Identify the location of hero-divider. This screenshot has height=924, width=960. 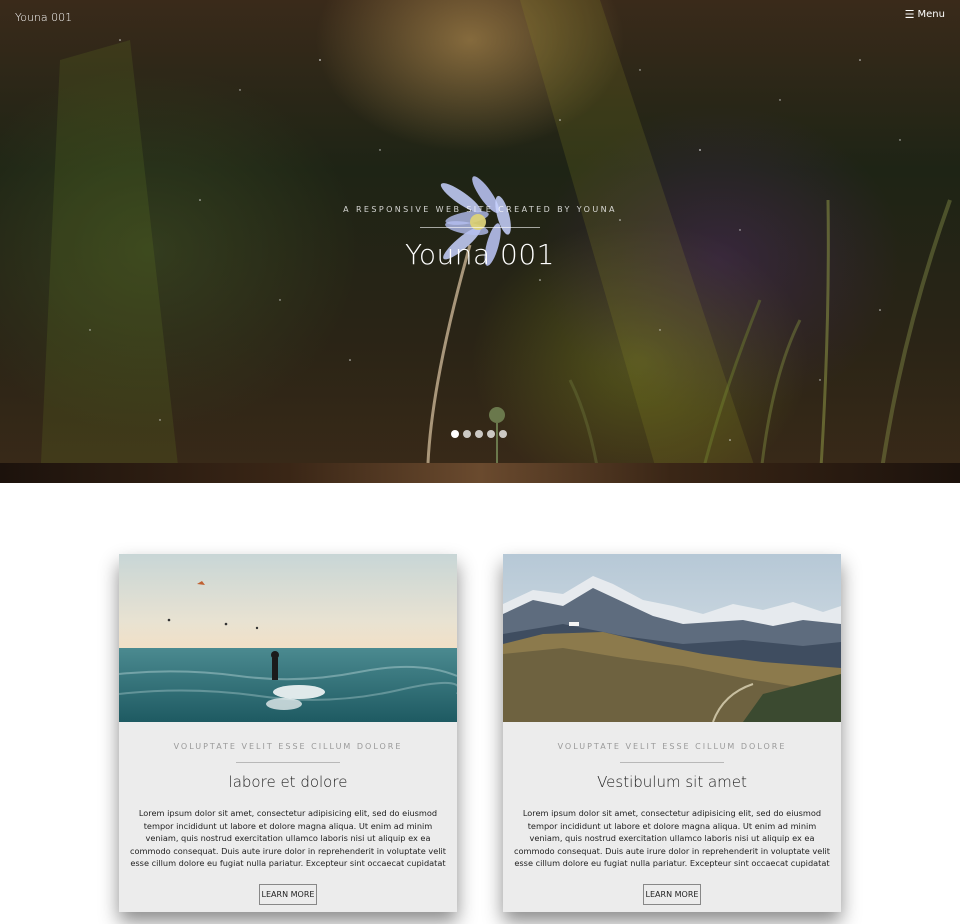
(480, 227).